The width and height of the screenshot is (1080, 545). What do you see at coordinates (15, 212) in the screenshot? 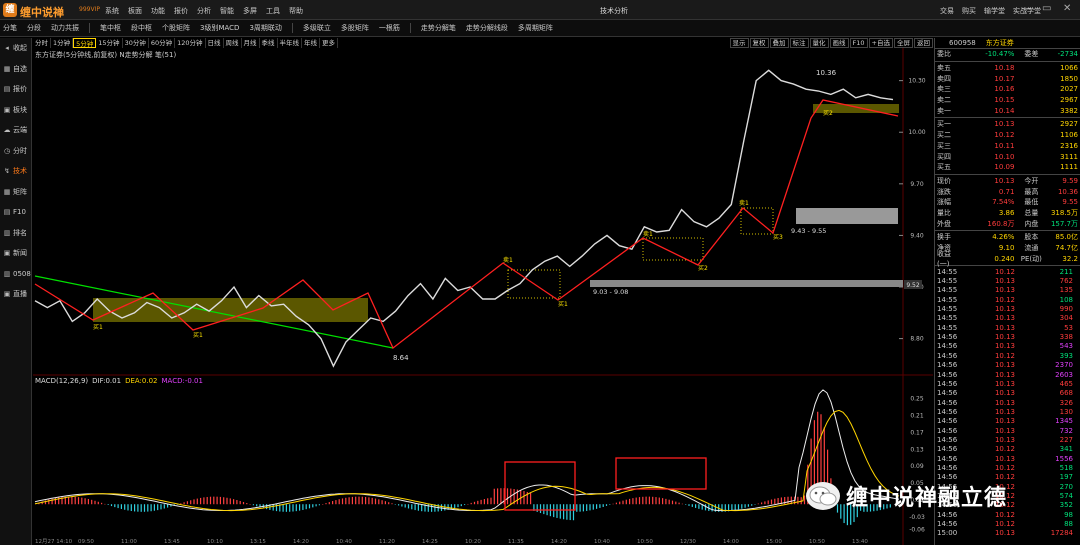
I see `sidebar-item: ▤ F10` at bounding box center [15, 212].